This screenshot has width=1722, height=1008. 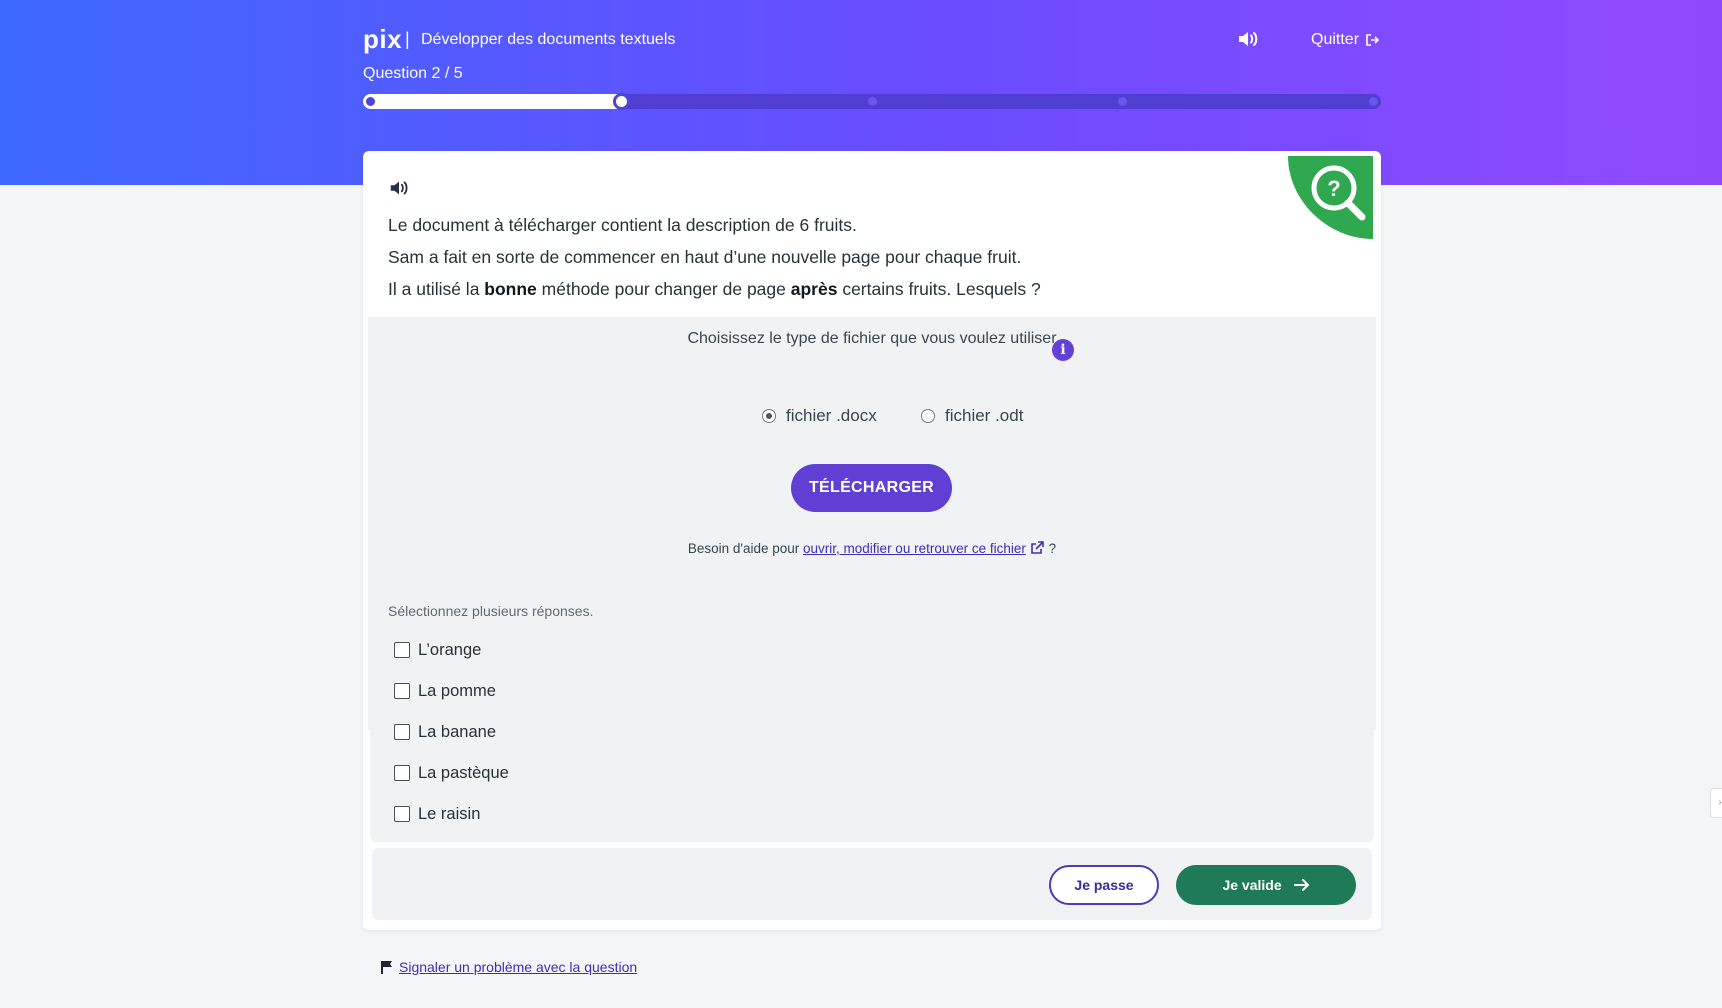 I want to click on read-aloud-icon, so click(x=399, y=188).